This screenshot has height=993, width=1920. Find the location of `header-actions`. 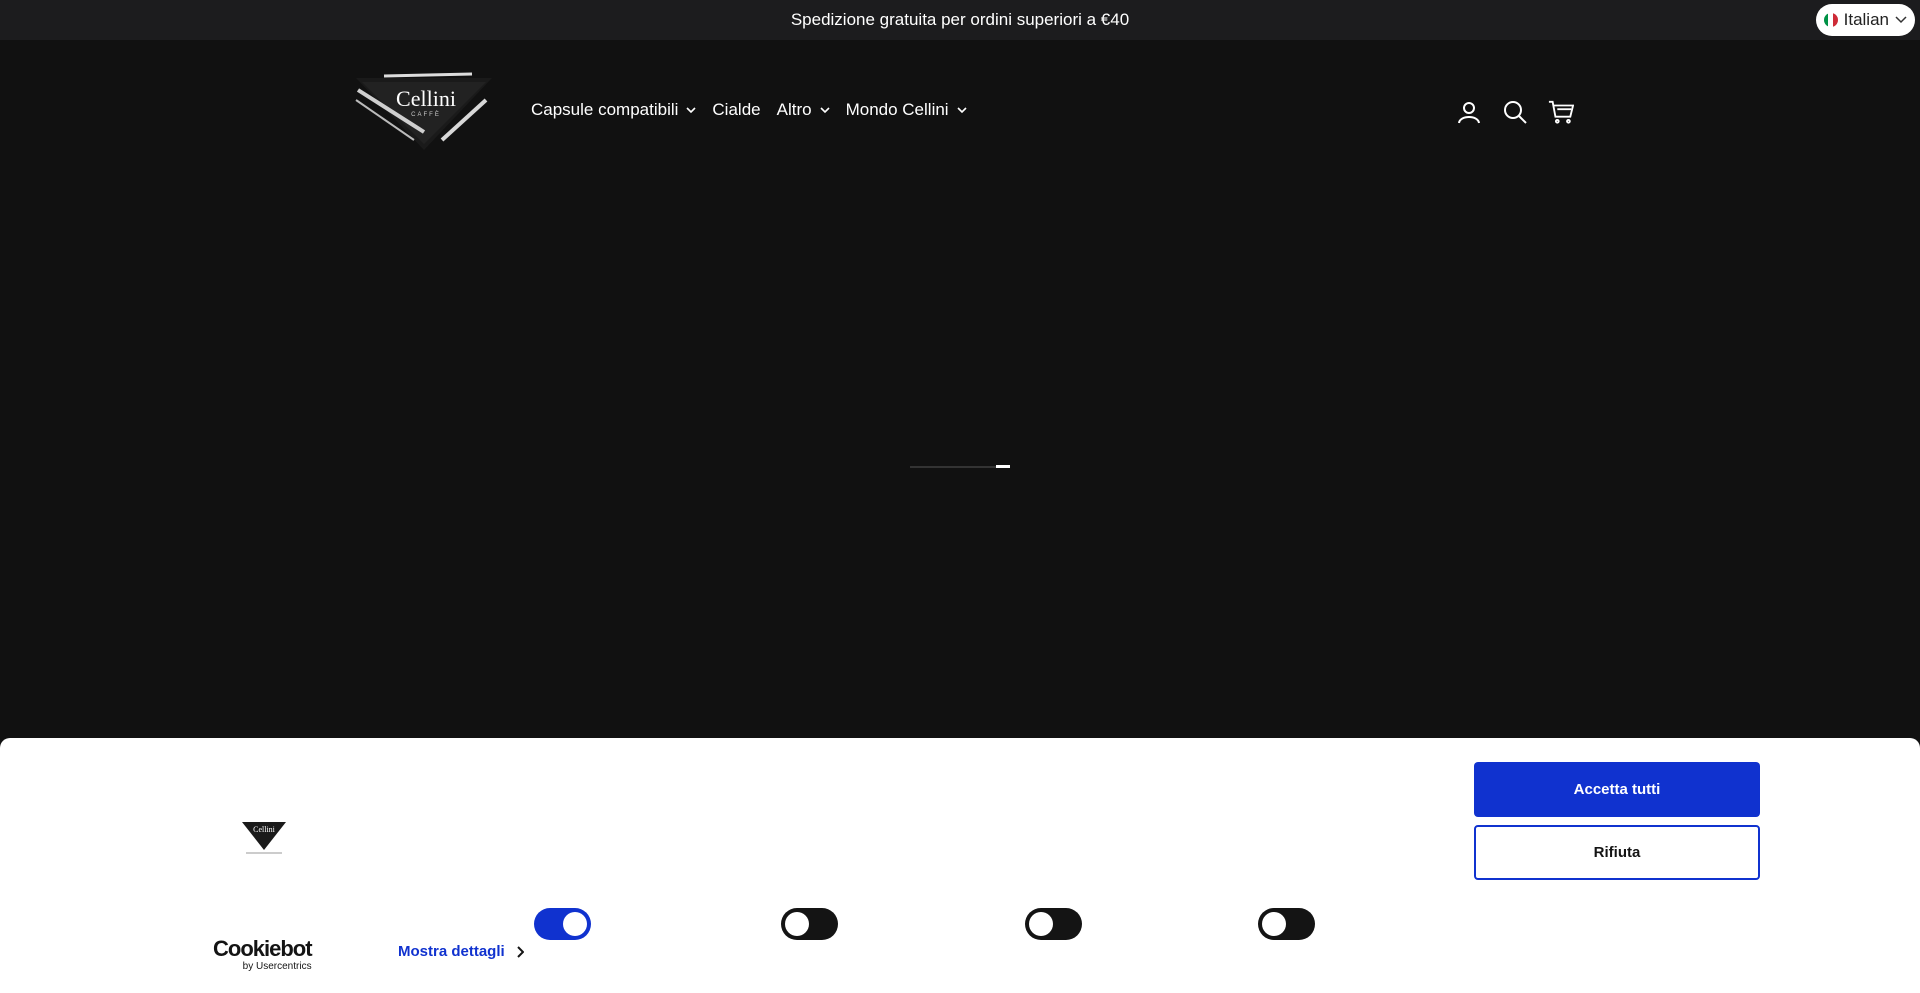

header-actions is located at coordinates (1515, 112).